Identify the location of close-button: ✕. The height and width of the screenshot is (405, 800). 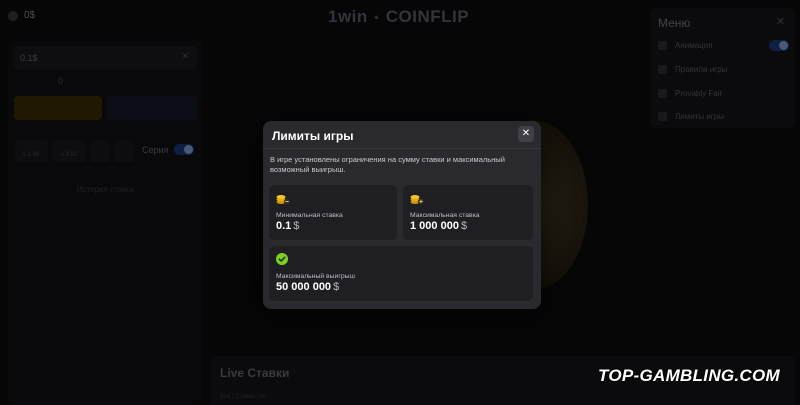
(526, 134).